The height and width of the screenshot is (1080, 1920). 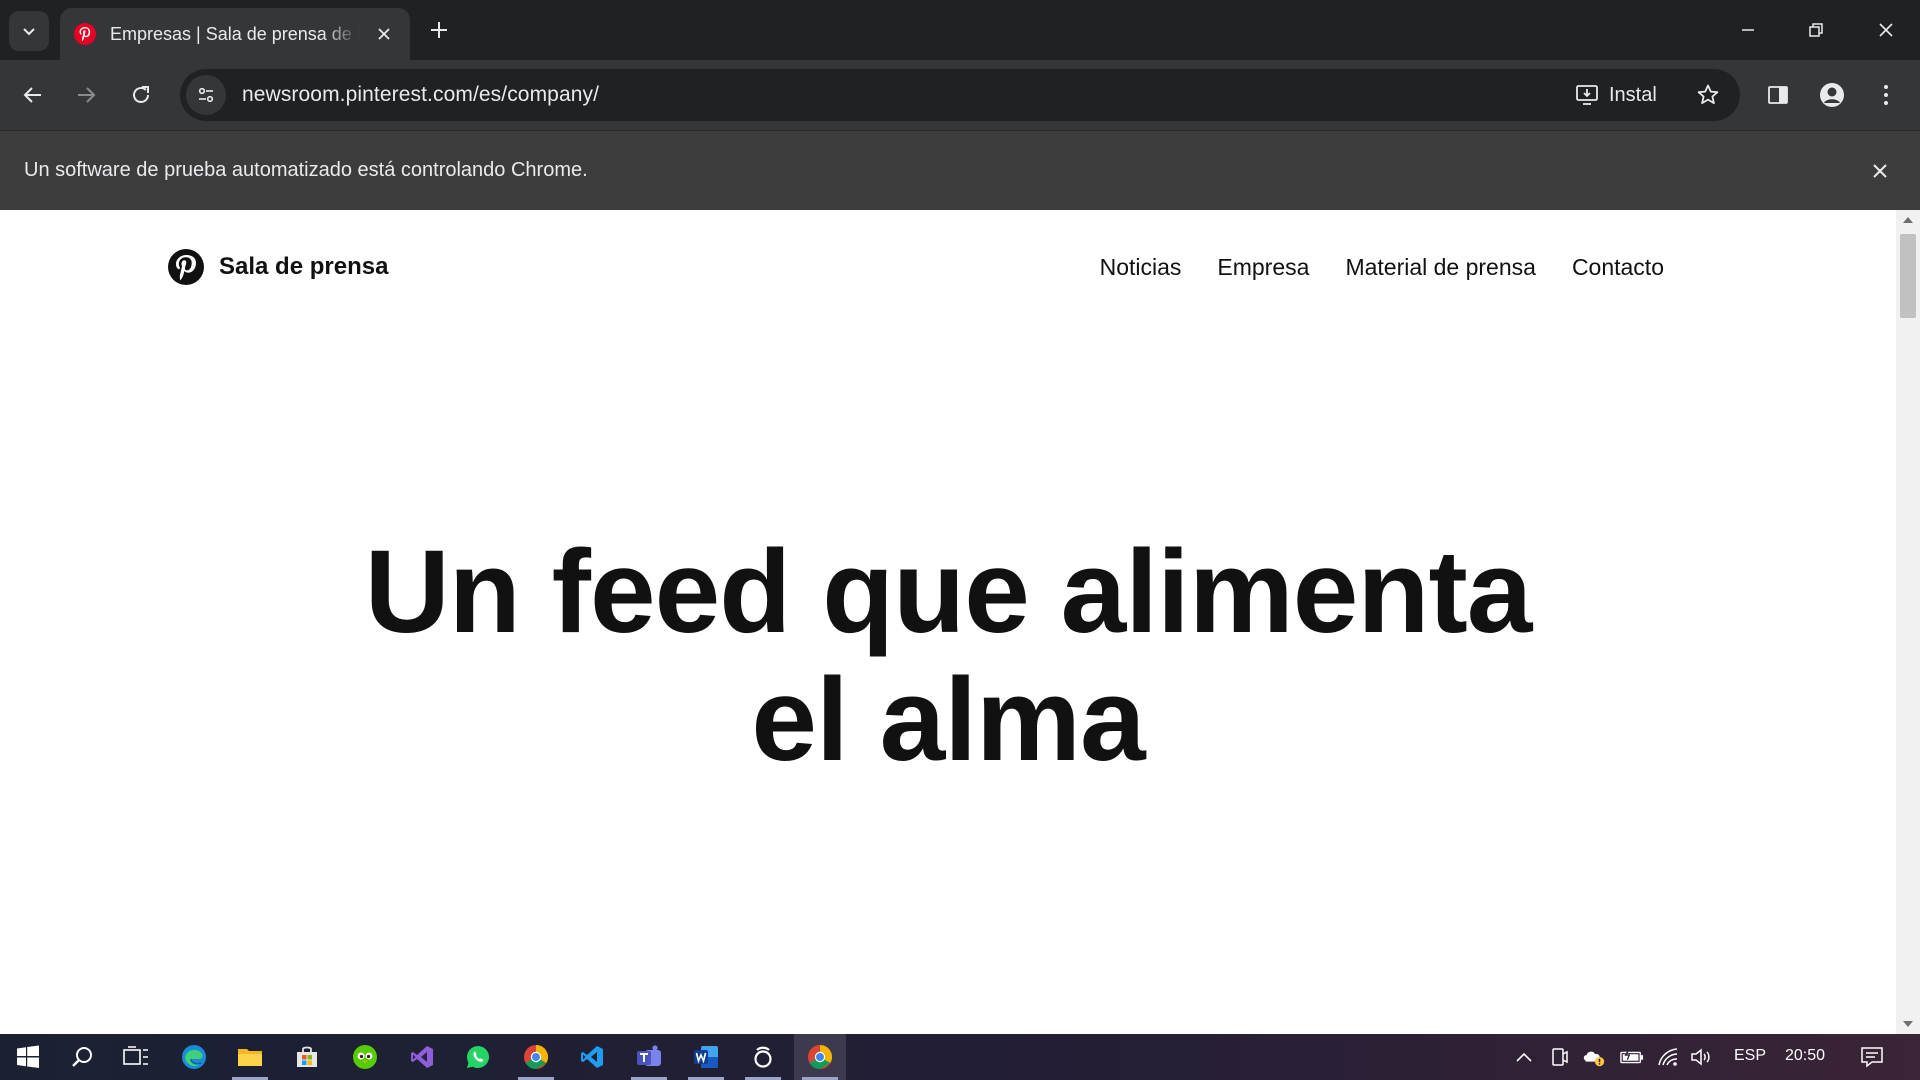 What do you see at coordinates (706, 1057) in the screenshot?
I see `word-taskbar-icon` at bounding box center [706, 1057].